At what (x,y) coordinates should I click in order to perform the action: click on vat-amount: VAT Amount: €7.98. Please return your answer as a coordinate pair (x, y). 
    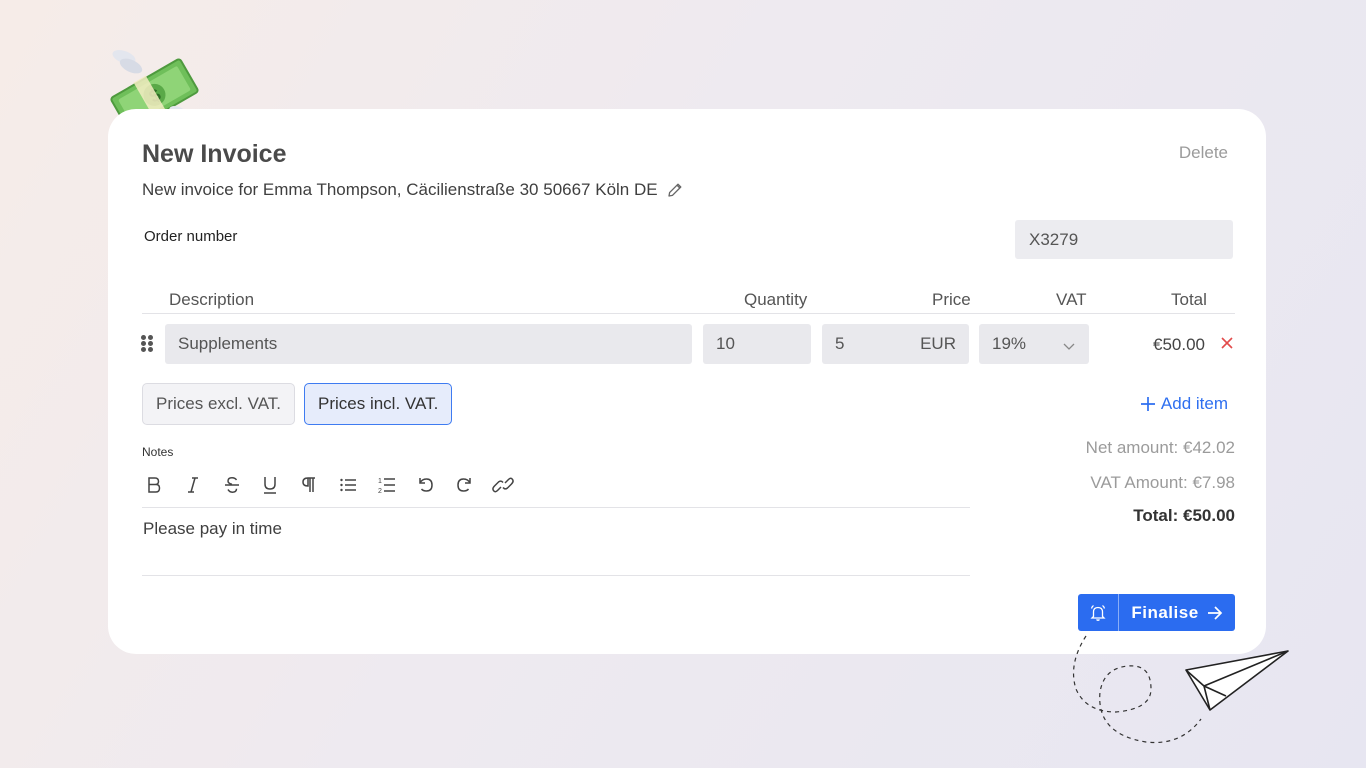
    Looking at the image, I should click on (1162, 482).